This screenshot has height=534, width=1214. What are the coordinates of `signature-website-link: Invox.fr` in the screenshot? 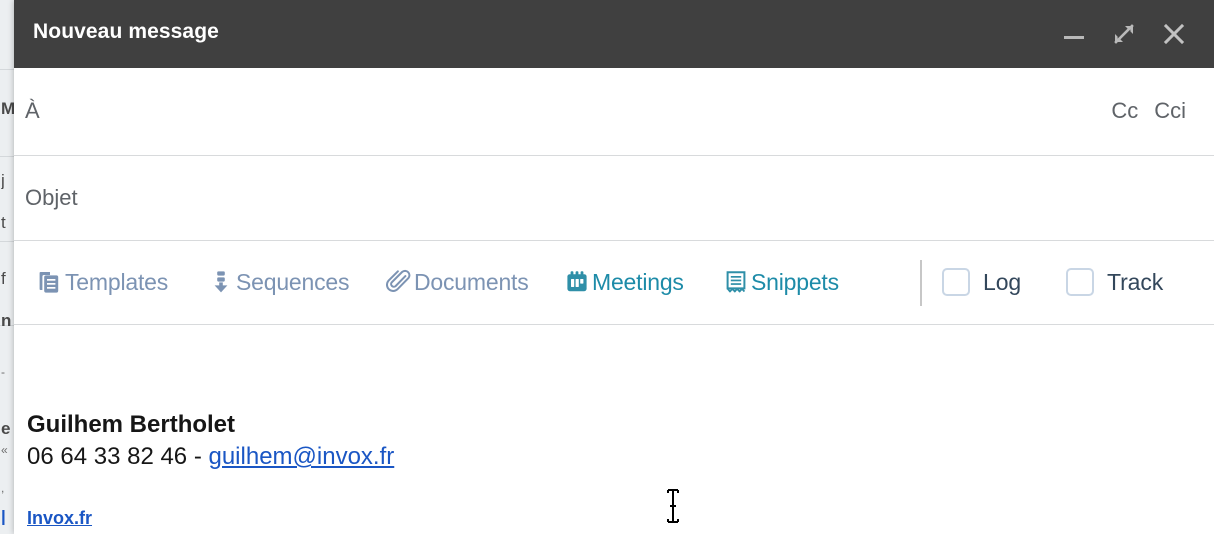 It's located at (59, 518).